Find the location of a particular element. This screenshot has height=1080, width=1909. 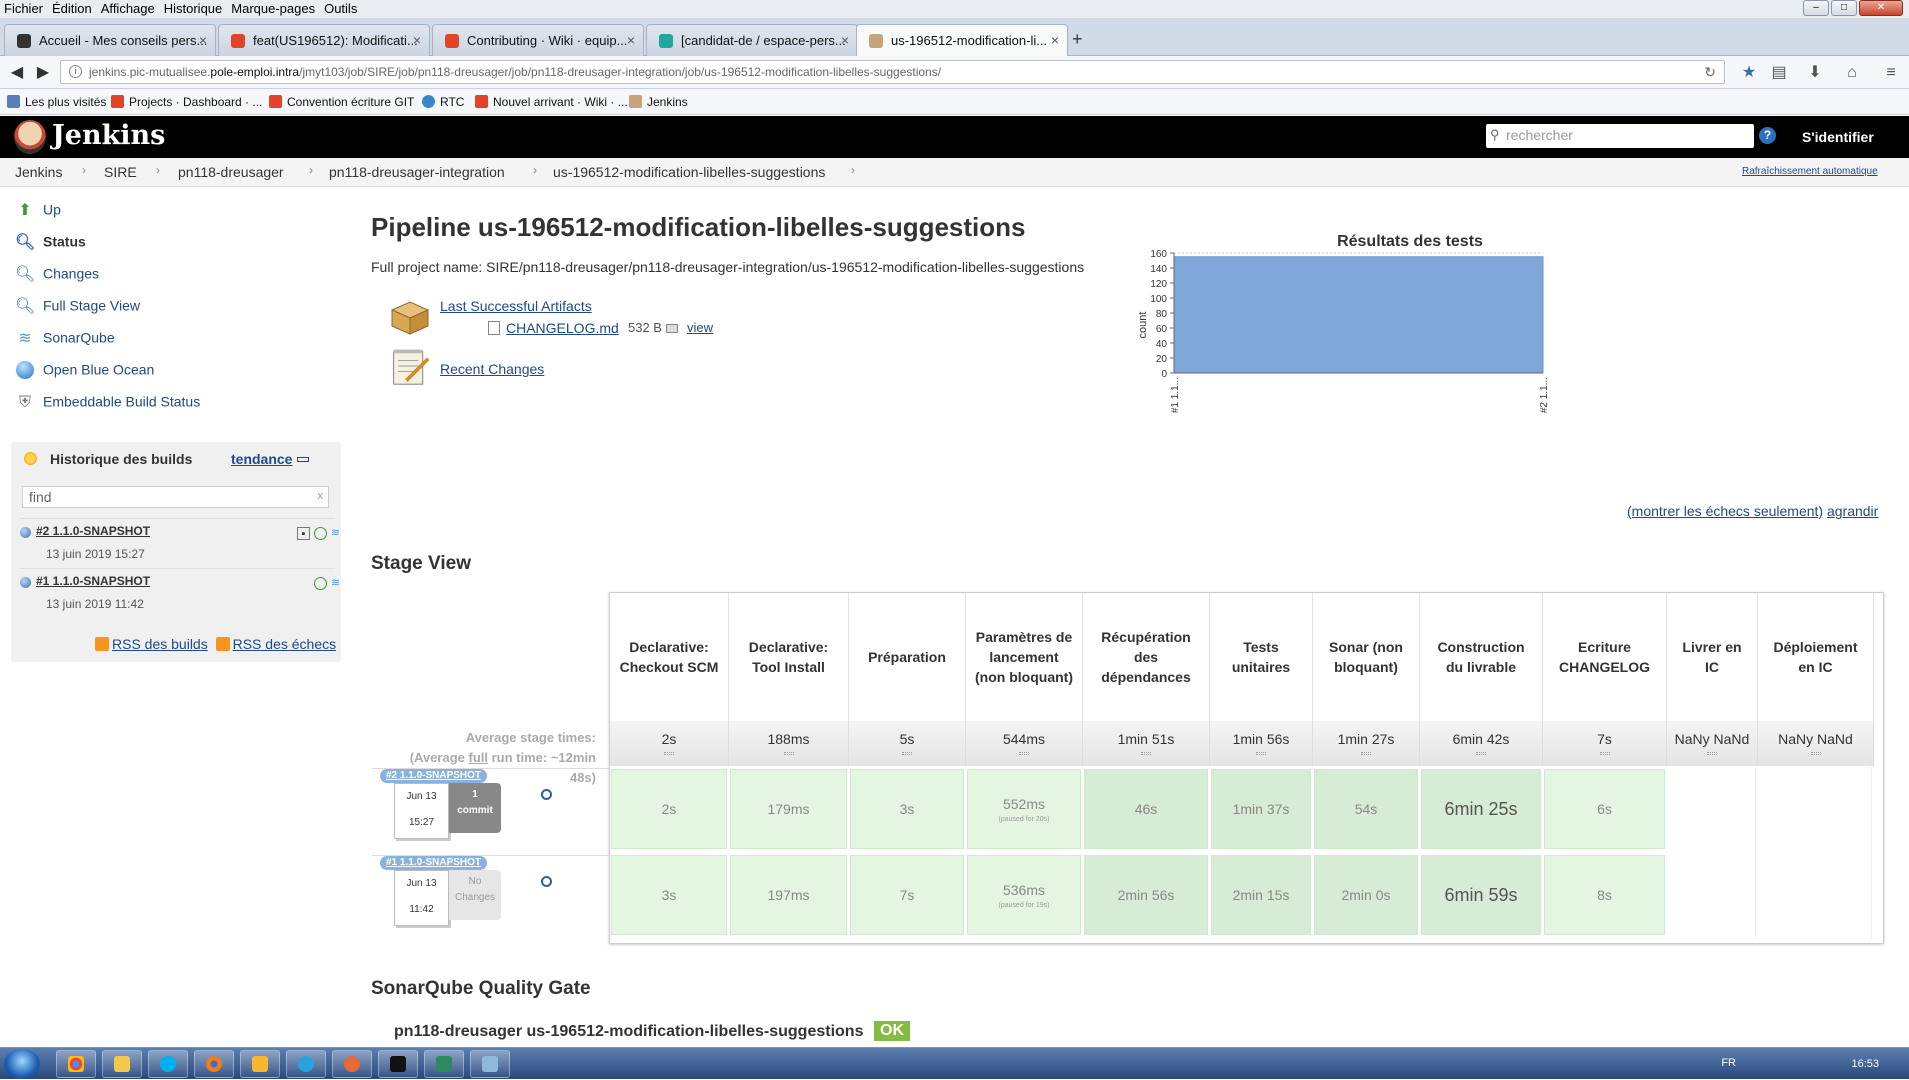

bookmark-item: Les plus visités is located at coordinates (56, 102).